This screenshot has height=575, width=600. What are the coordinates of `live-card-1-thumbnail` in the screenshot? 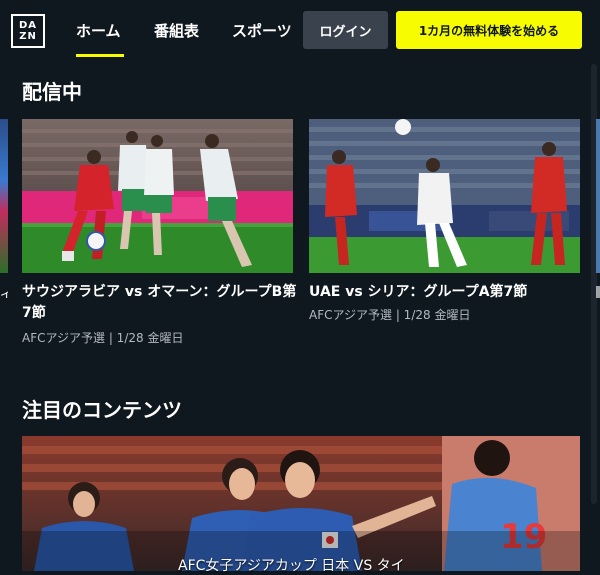 It's located at (157, 196).